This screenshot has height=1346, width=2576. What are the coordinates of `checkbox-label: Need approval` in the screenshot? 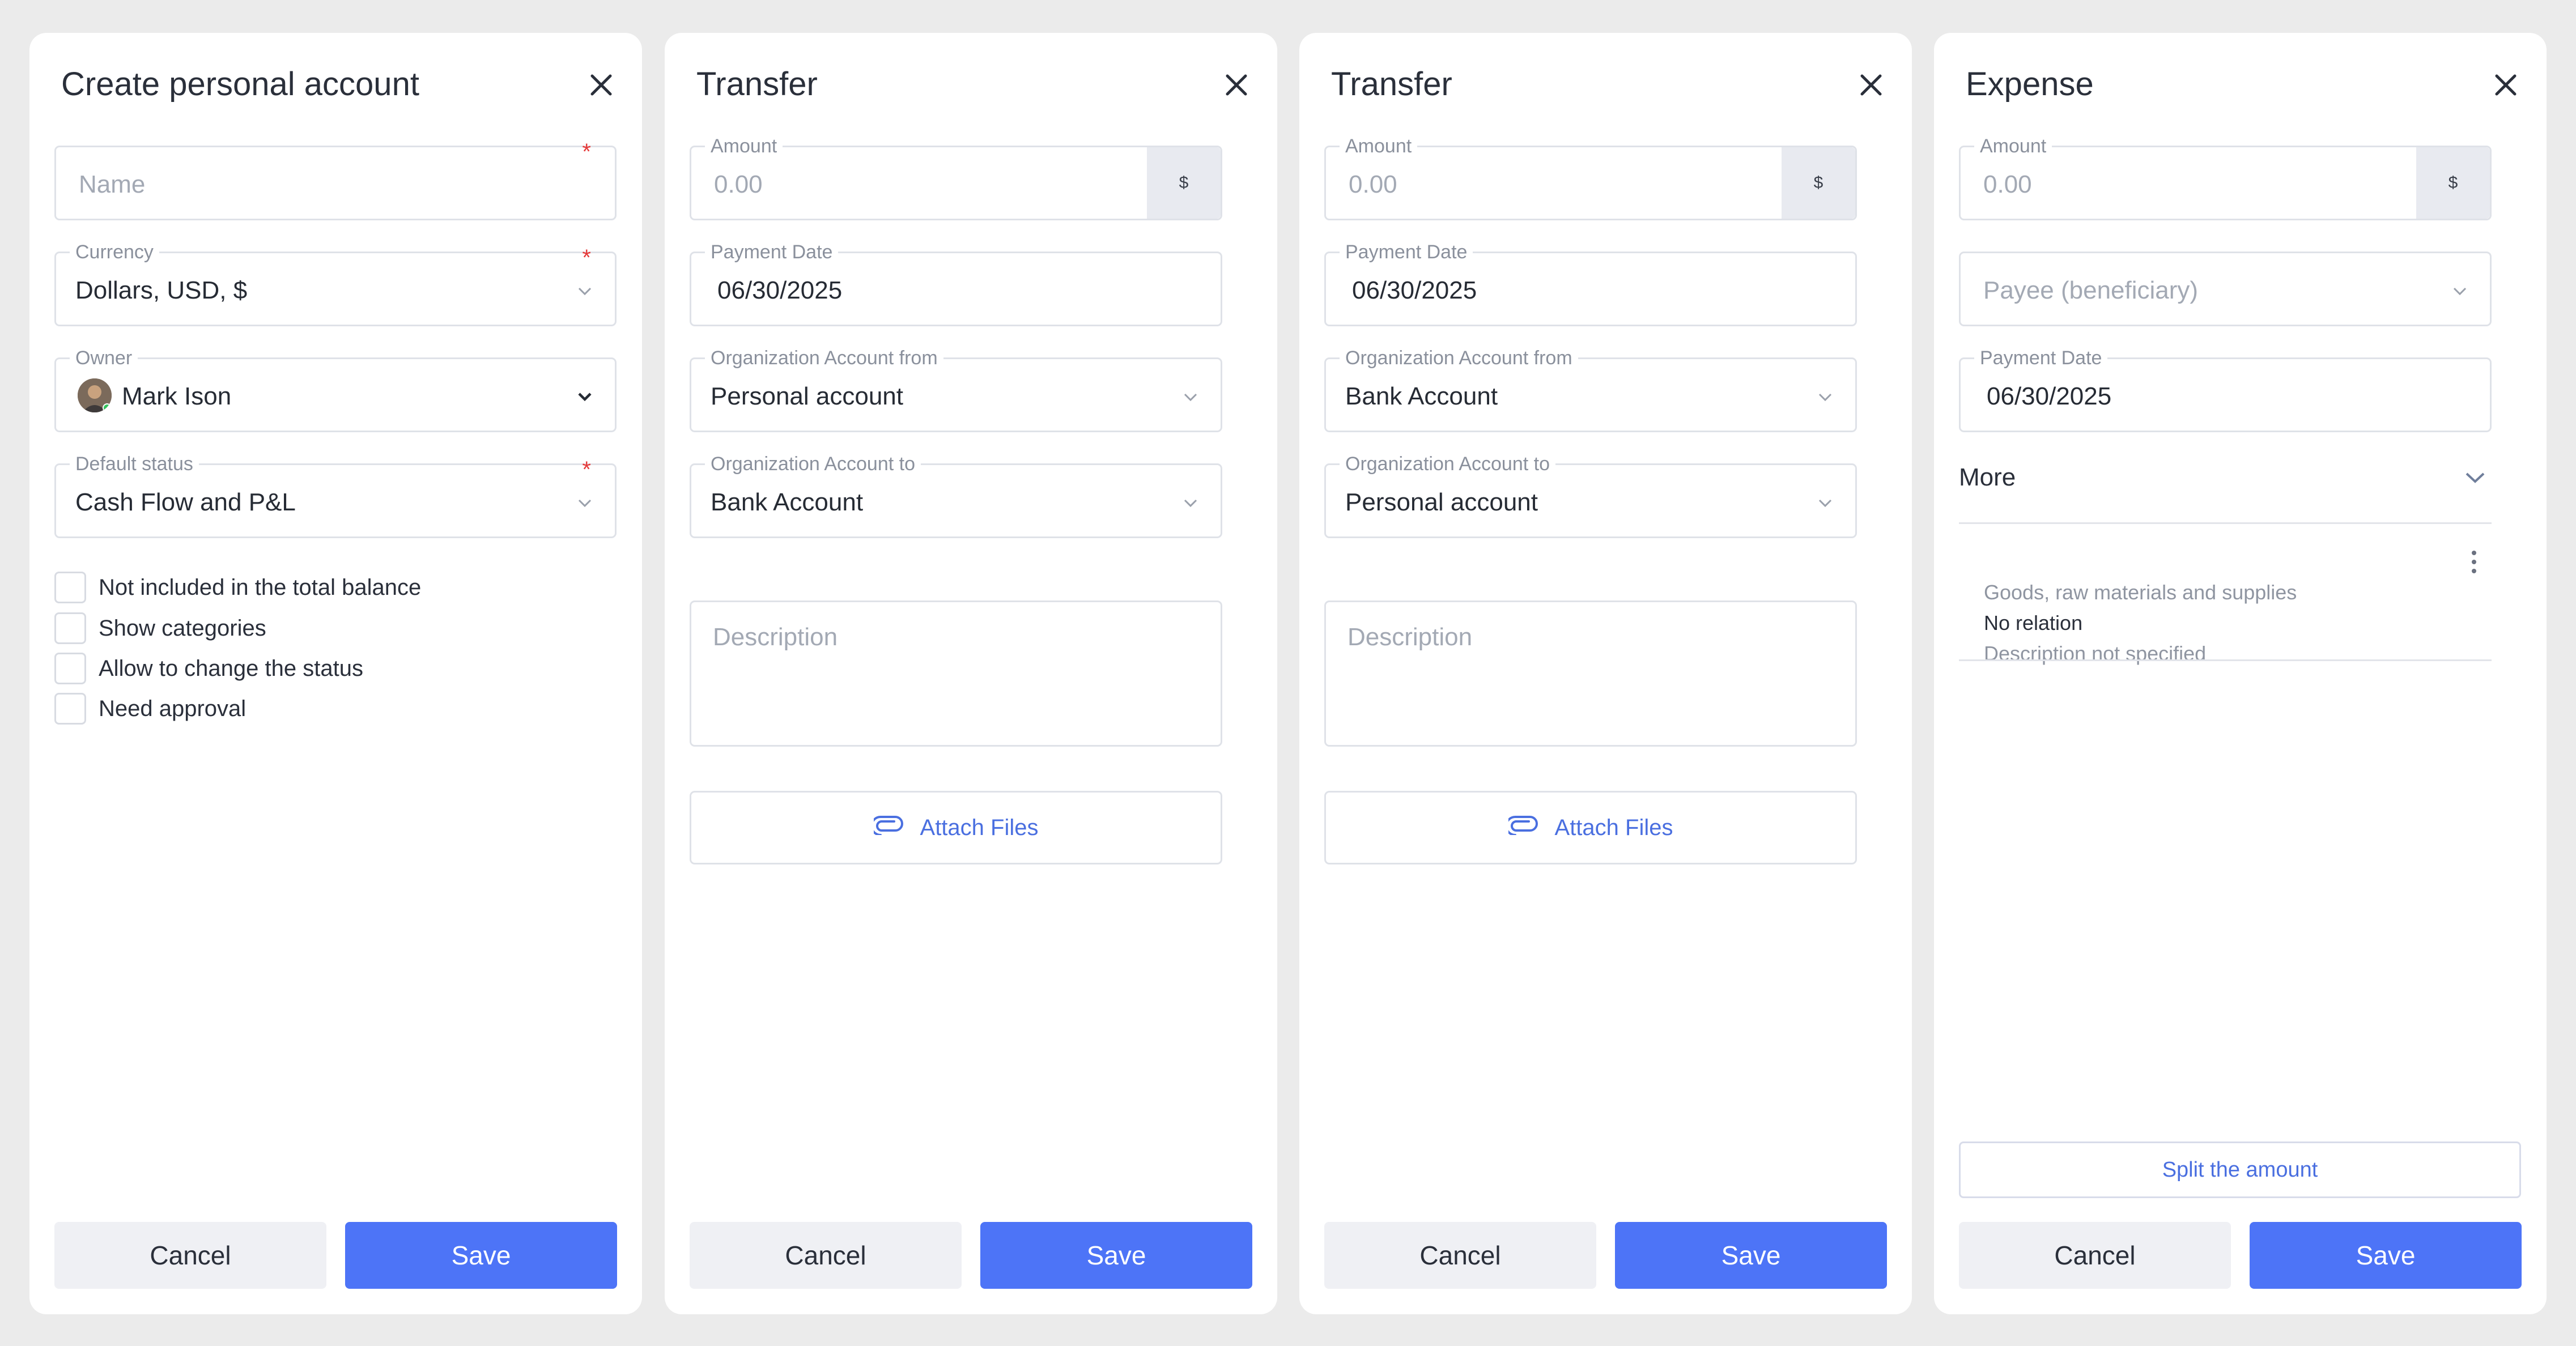 It's located at (172, 708).